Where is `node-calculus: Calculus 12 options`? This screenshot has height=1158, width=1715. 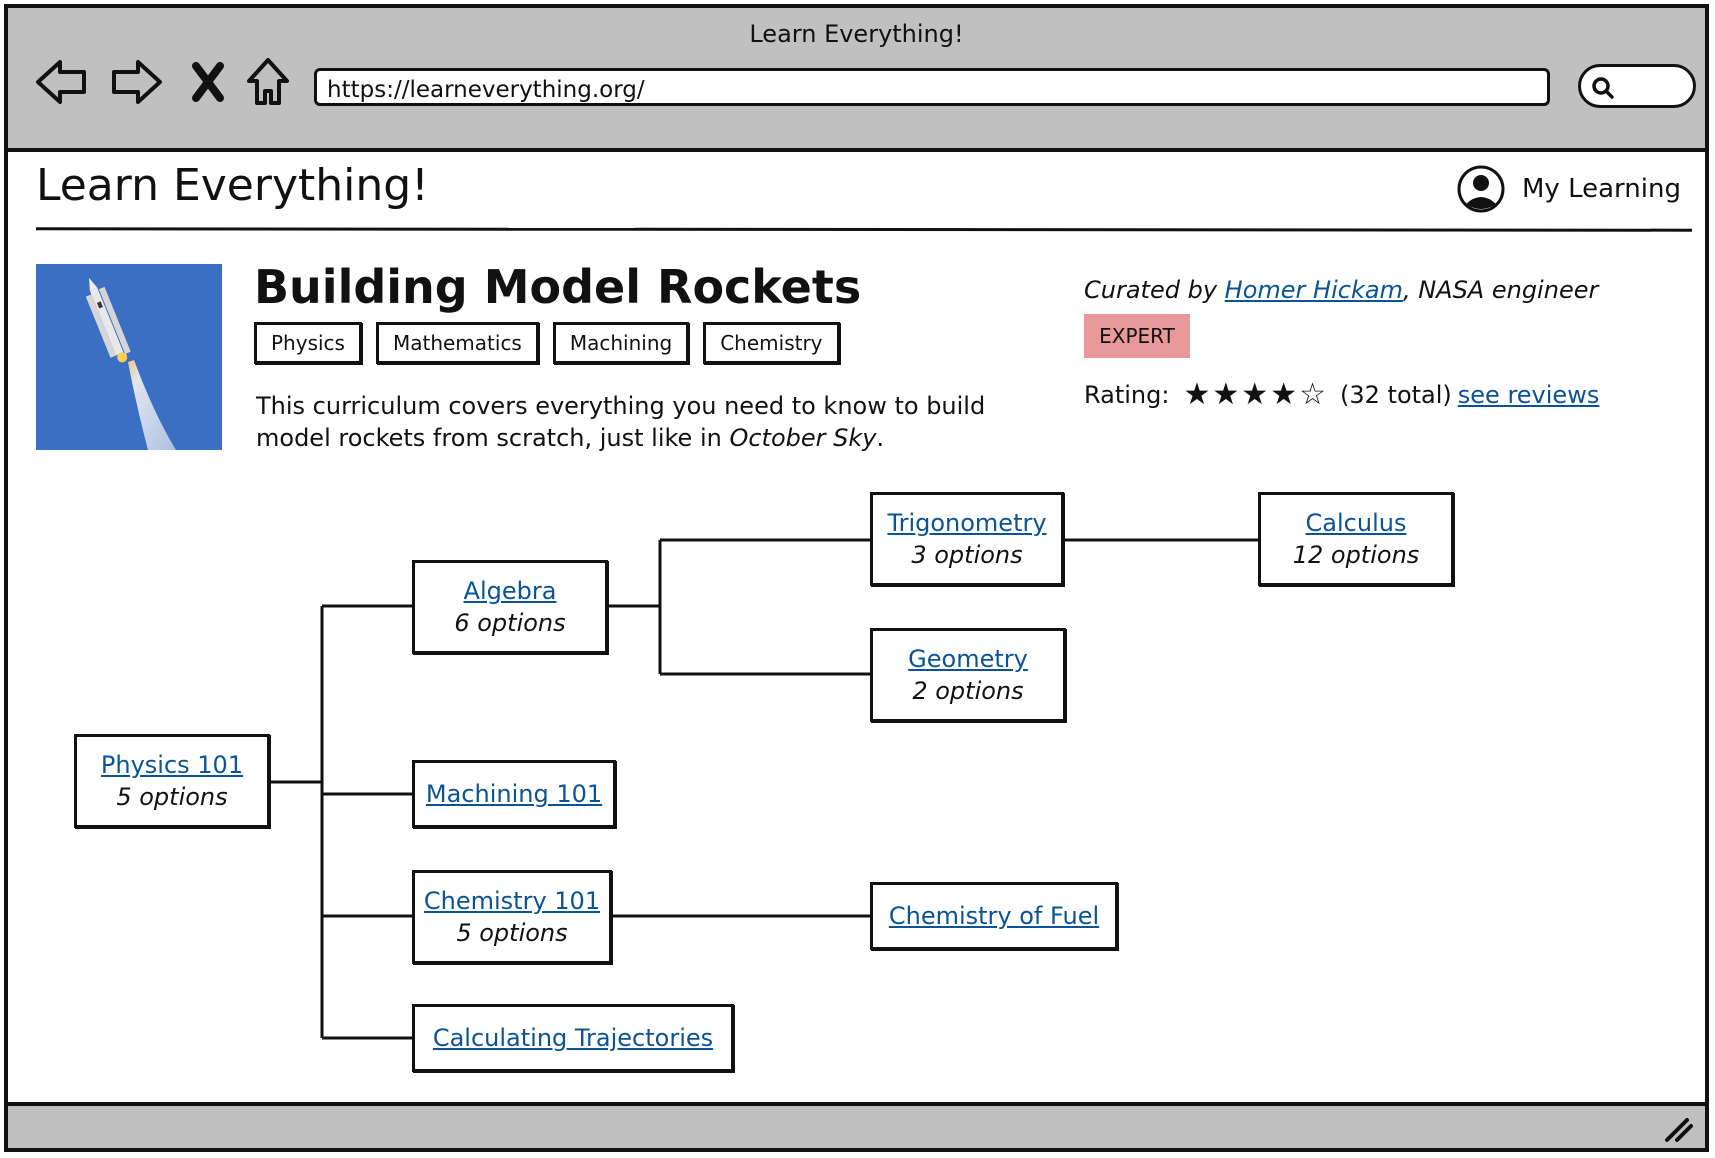 node-calculus: Calculus 12 options is located at coordinates (1356, 539).